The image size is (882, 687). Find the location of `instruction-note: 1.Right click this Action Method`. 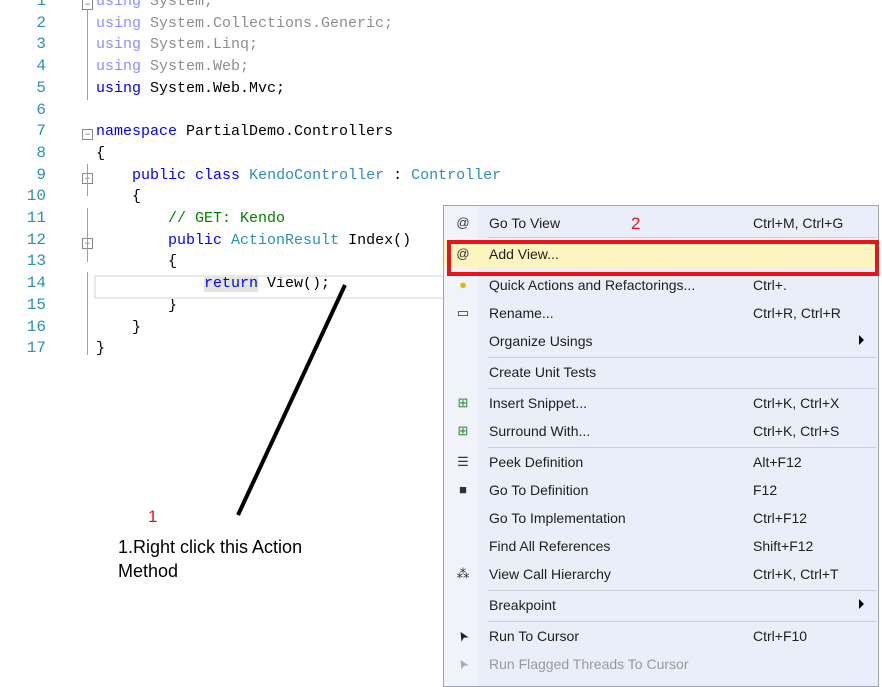

instruction-note: 1.Right click this Action Method is located at coordinates (210, 559).